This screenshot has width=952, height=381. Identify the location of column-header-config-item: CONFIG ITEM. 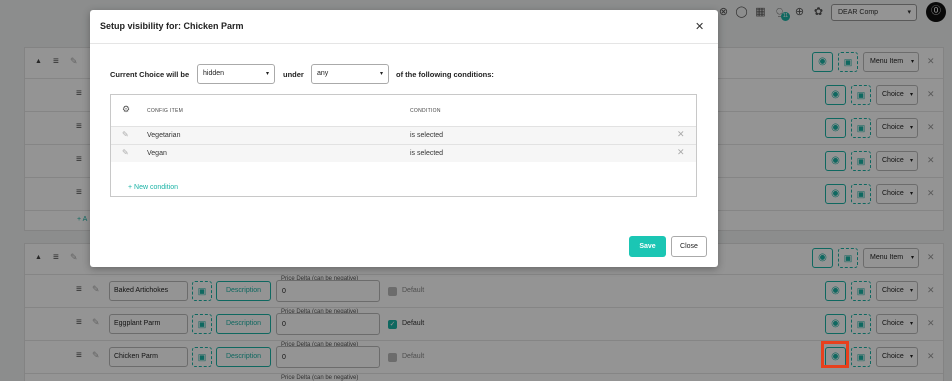
(165, 111).